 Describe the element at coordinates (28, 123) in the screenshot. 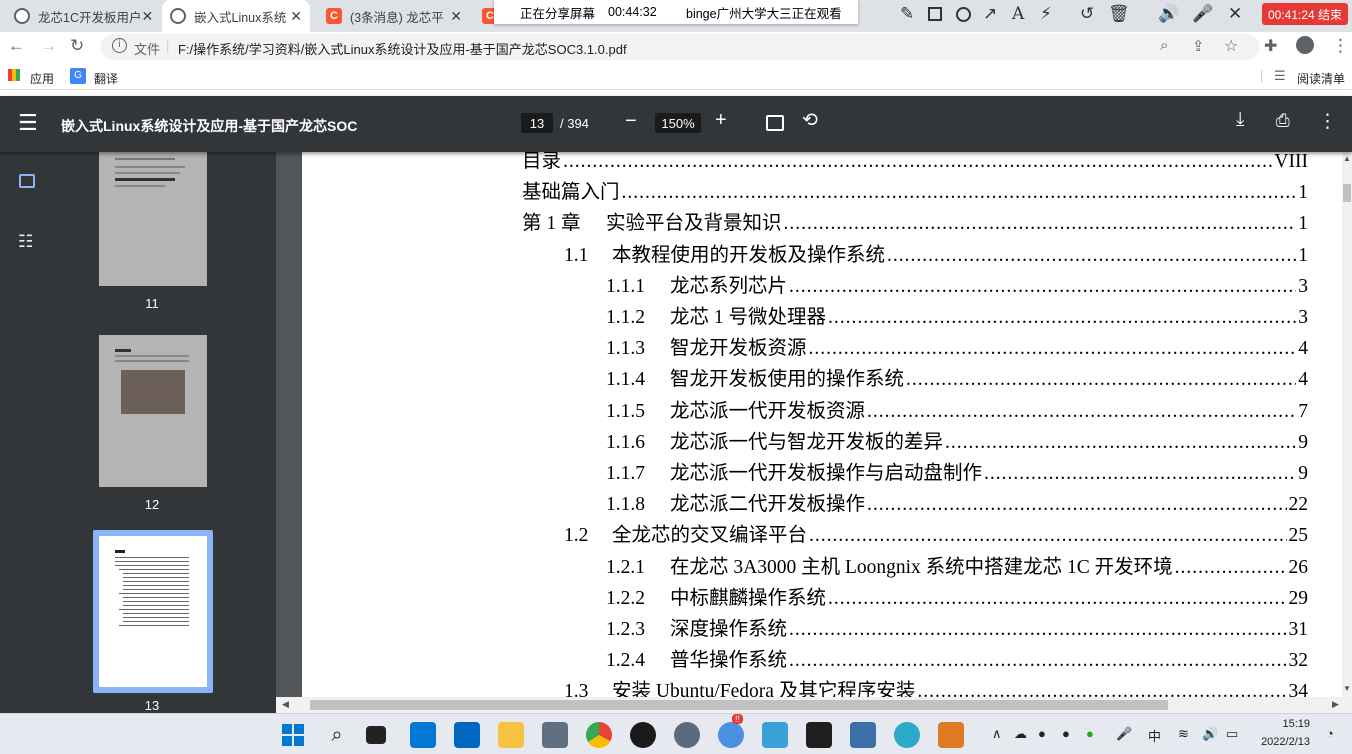

I see `menu-icon: ☰` at that location.